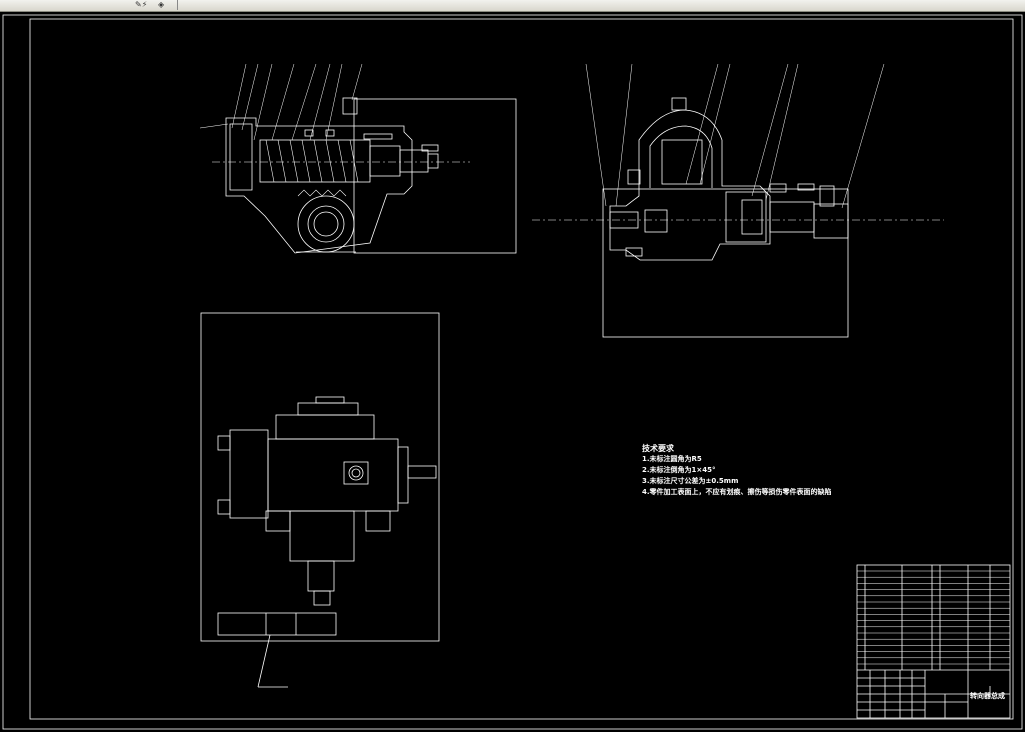  Describe the element at coordinates (737, 492) in the screenshot. I see `tech-note-line: 4.零件加工表面上，不应有划痕、擦伤等损伤零件表面的缺陷` at that location.